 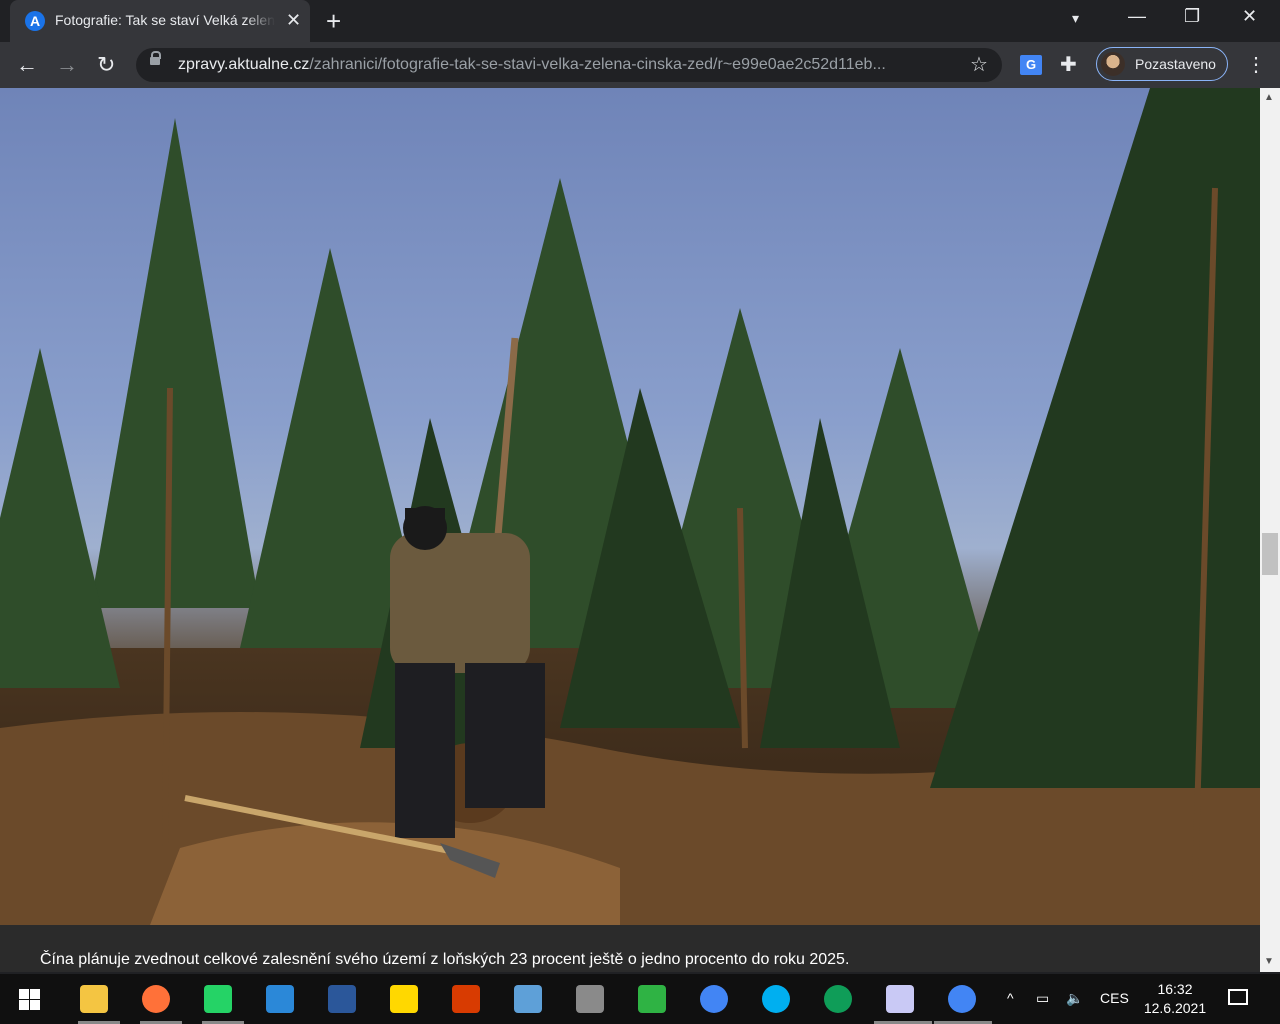 What do you see at coordinates (1270, 554) in the screenshot?
I see `scroll-thumb` at bounding box center [1270, 554].